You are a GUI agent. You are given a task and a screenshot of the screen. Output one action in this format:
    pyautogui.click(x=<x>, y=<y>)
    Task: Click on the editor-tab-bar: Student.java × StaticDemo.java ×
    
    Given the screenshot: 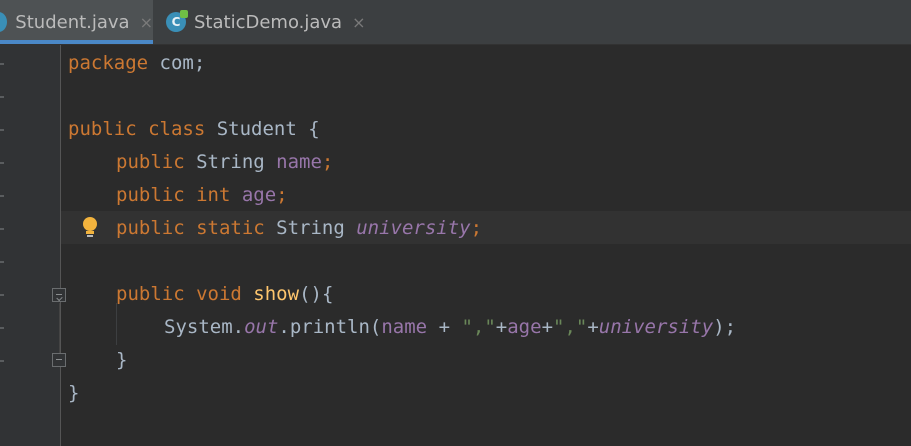 What is the action you would take?
    pyautogui.click(x=455, y=22)
    